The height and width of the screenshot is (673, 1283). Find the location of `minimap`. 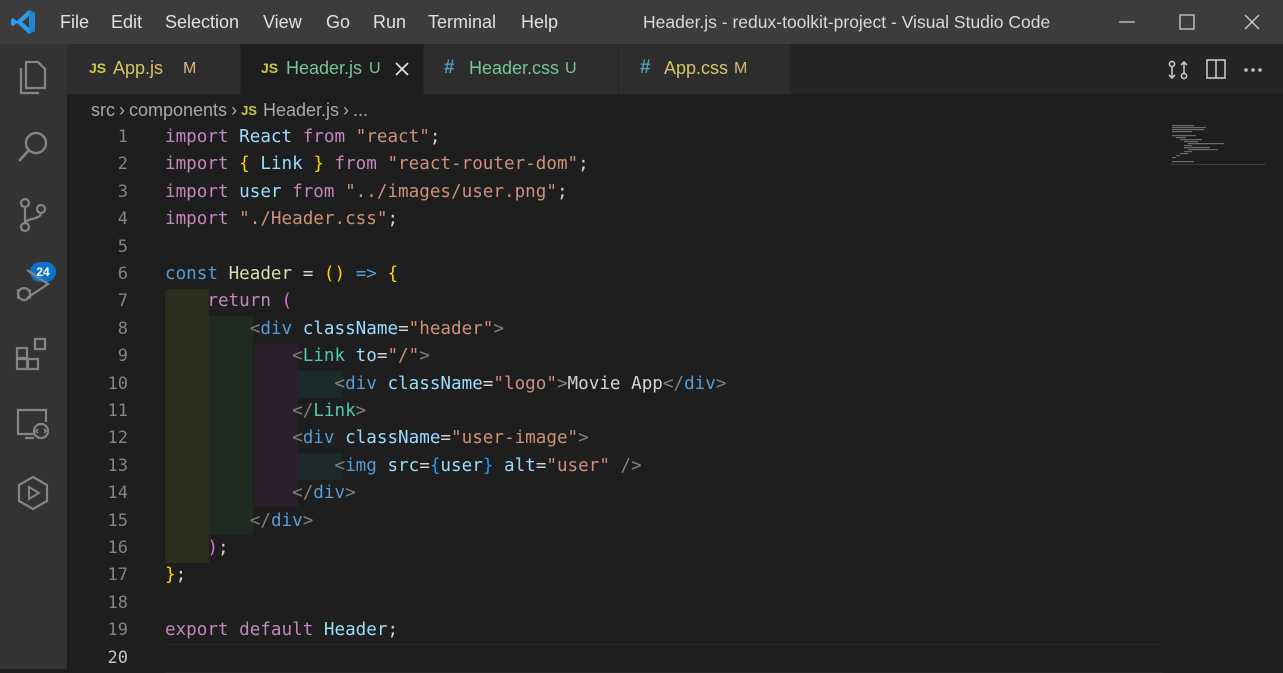

minimap is located at coordinates (1218, 145).